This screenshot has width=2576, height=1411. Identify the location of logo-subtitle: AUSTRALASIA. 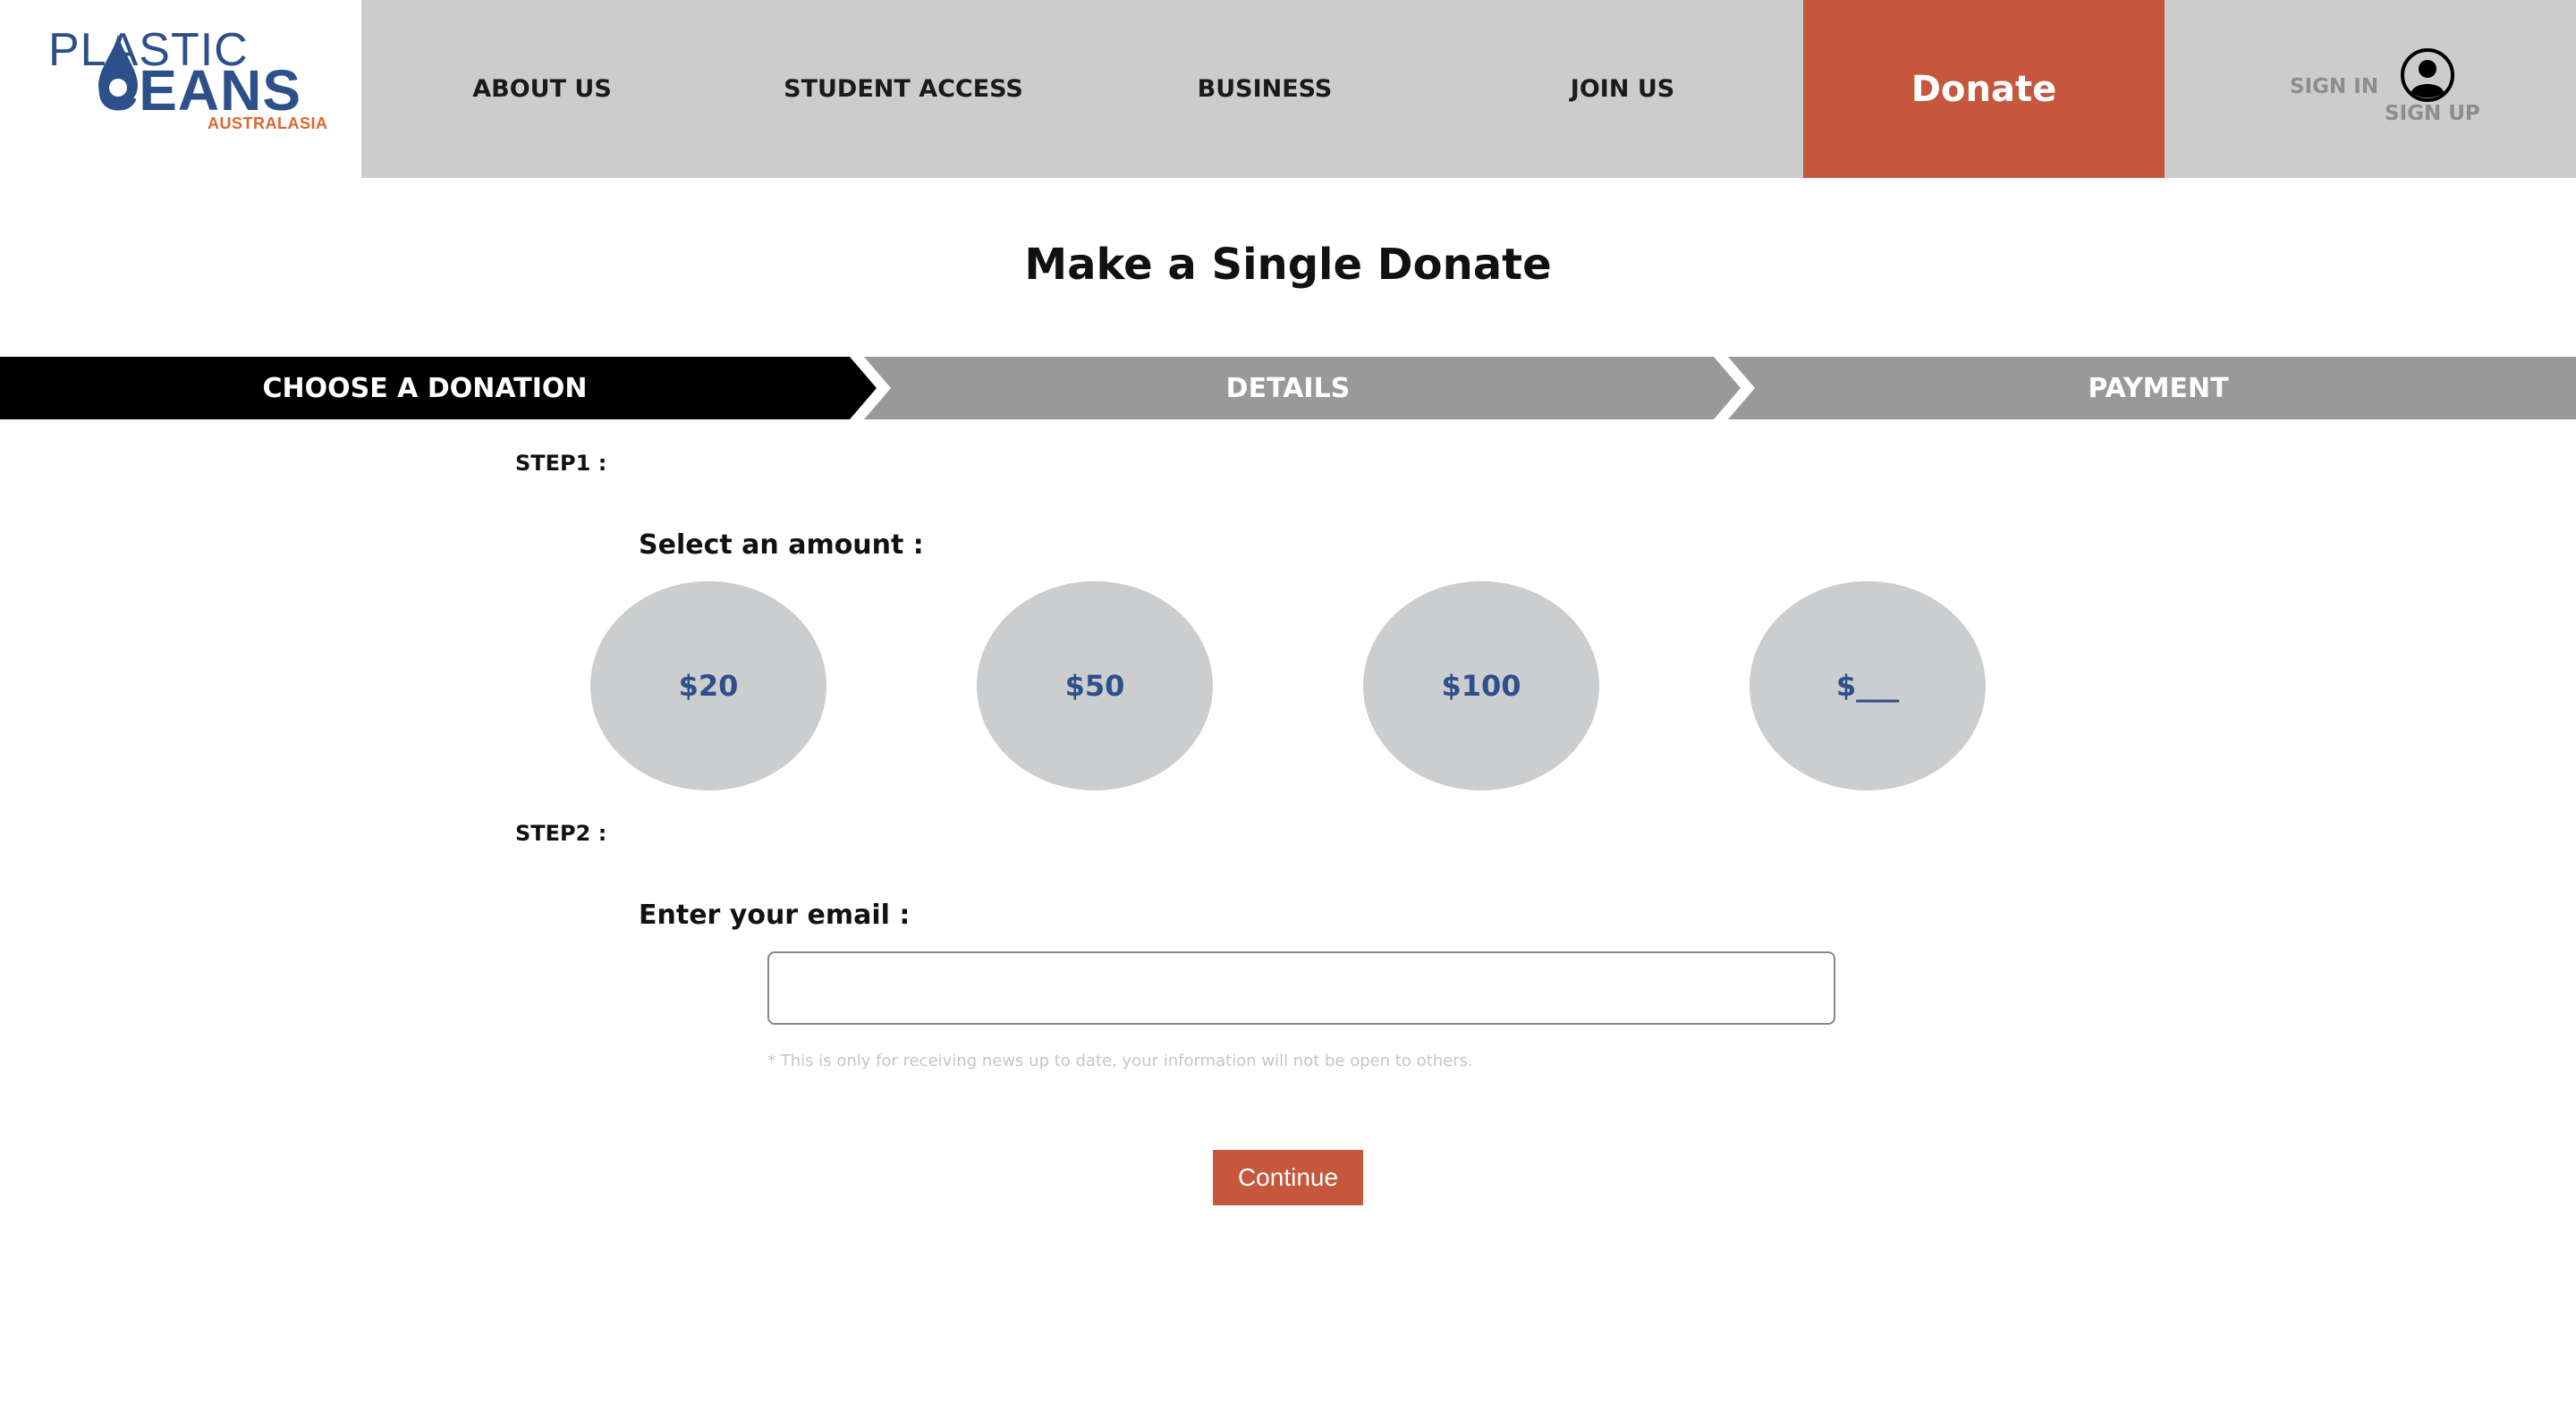
(268, 123).